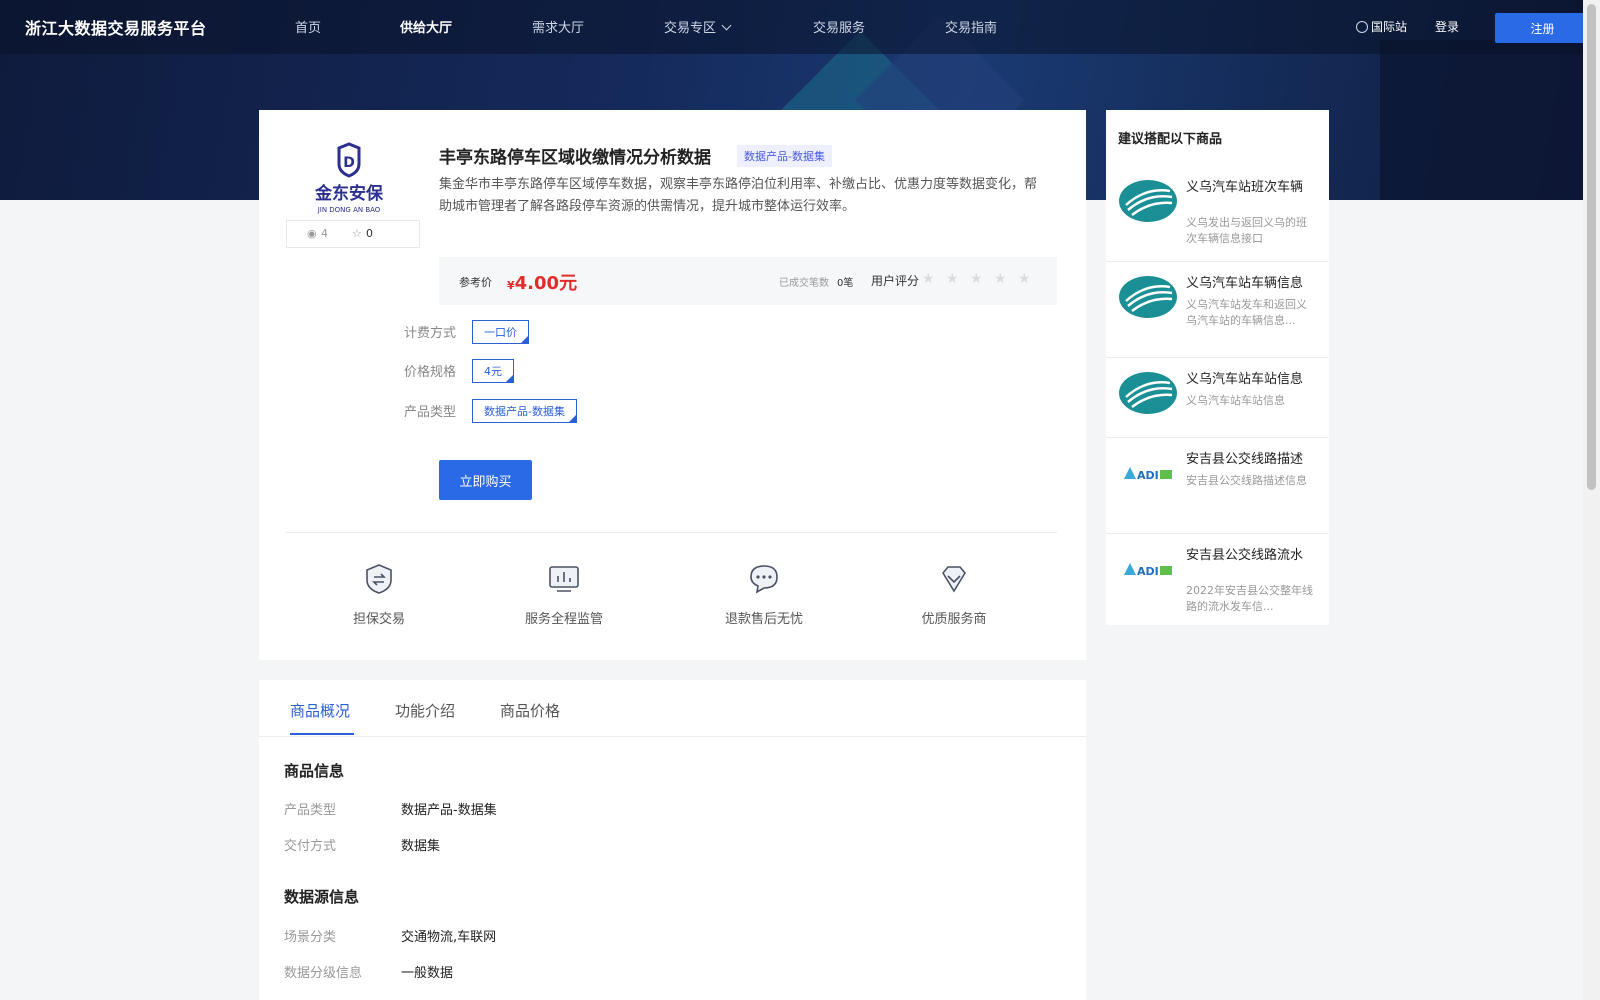 The image size is (1600, 1000). What do you see at coordinates (1389, 26) in the screenshot?
I see `intl-site-link: 国际站` at bounding box center [1389, 26].